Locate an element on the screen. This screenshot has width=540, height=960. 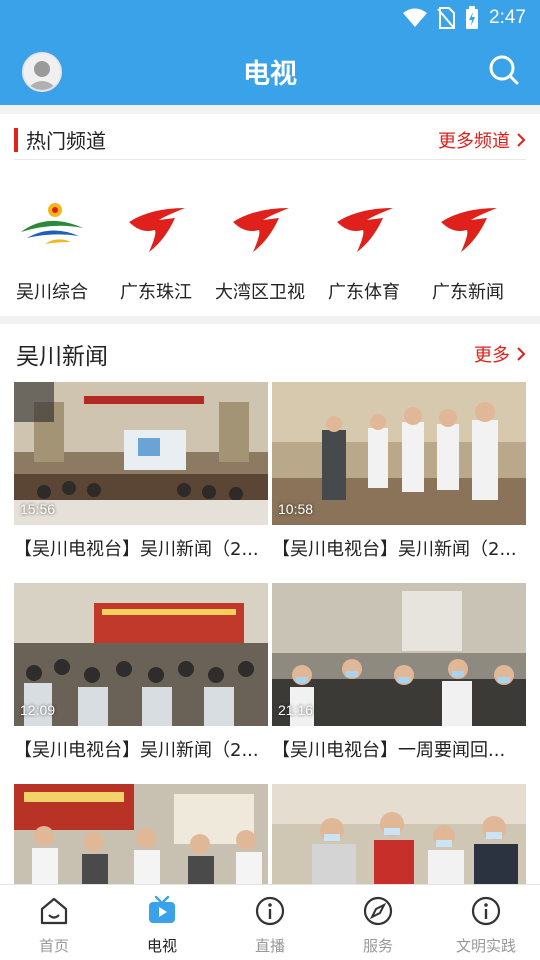
tab-label: 文明实践 is located at coordinates (485, 946).